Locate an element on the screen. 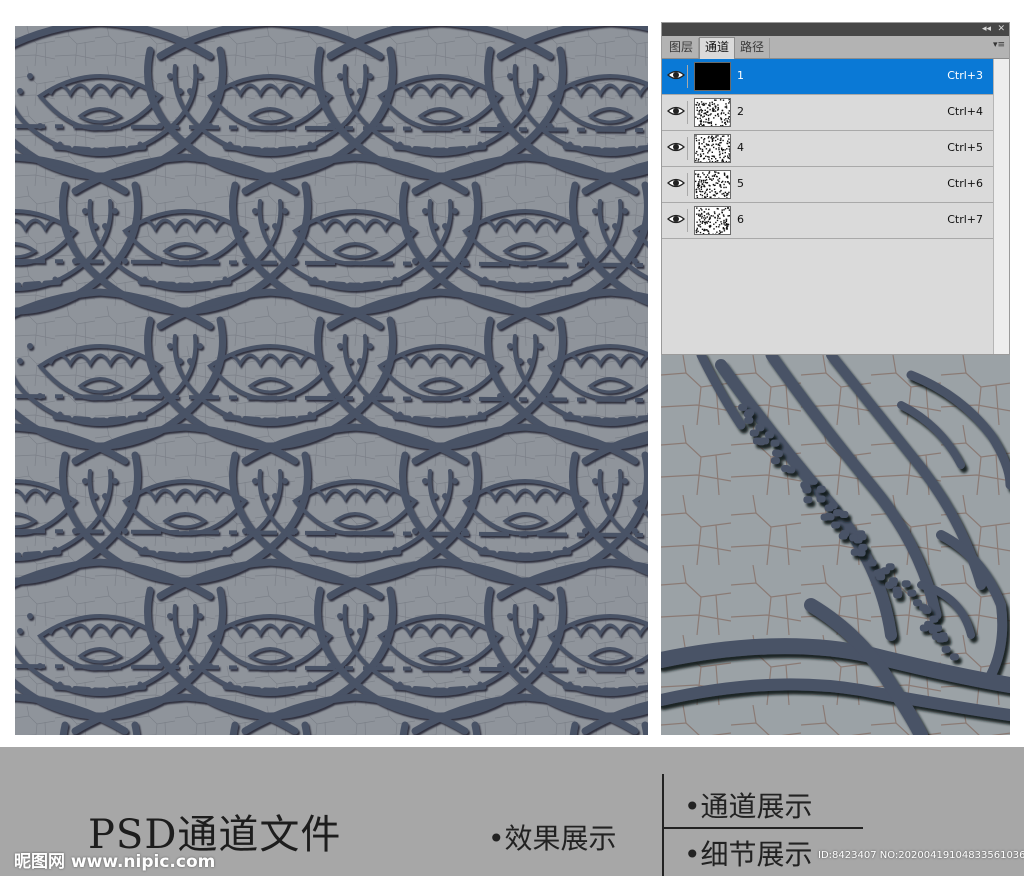 The width and height of the screenshot is (1024, 876). channel-list: 1 Ctrl+3 2 Ctrl+4 4 Ctrl+5 5 Ctrl+6 6 Ctrl+7 is located at coordinates (828, 149).